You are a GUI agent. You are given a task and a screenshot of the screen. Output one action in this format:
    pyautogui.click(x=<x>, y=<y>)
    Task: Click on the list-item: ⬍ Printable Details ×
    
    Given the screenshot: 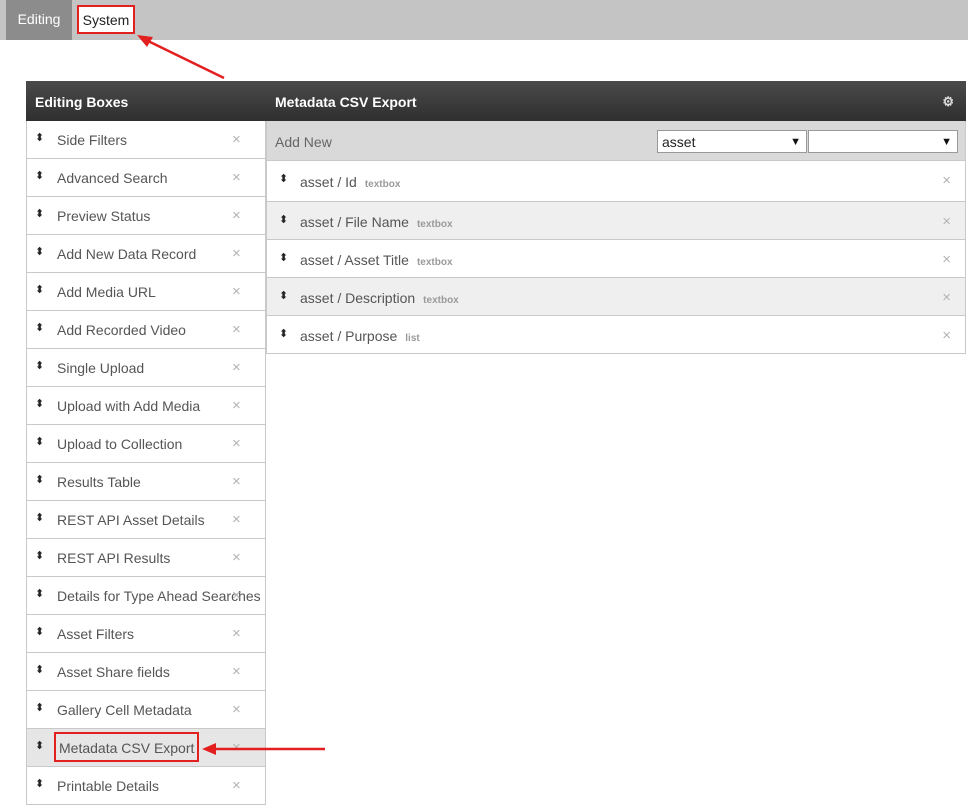 What is the action you would take?
    pyautogui.click(x=146, y=786)
    